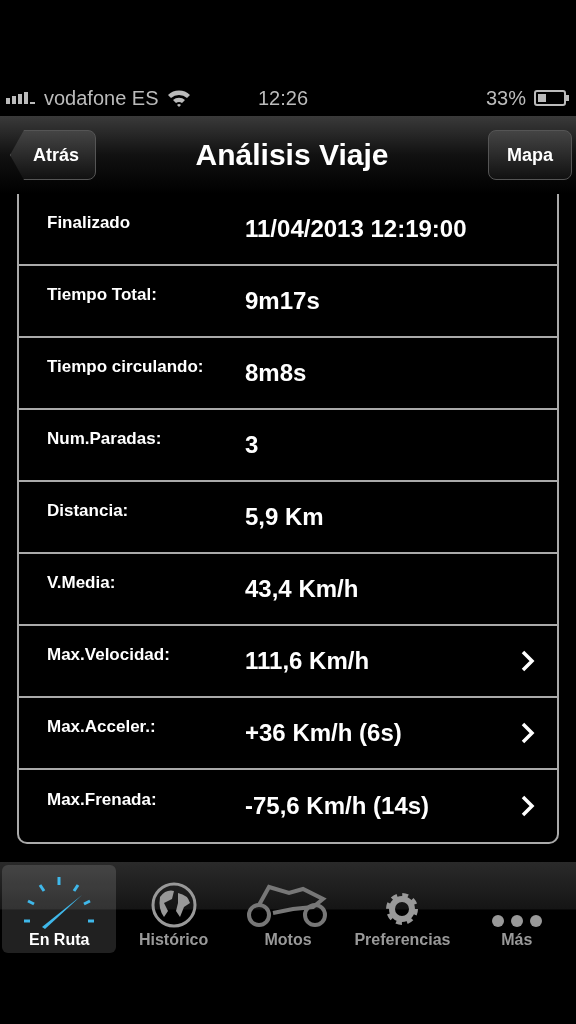 The width and height of the screenshot is (576, 1024). I want to click on row-label: Distancia:, so click(88, 511).